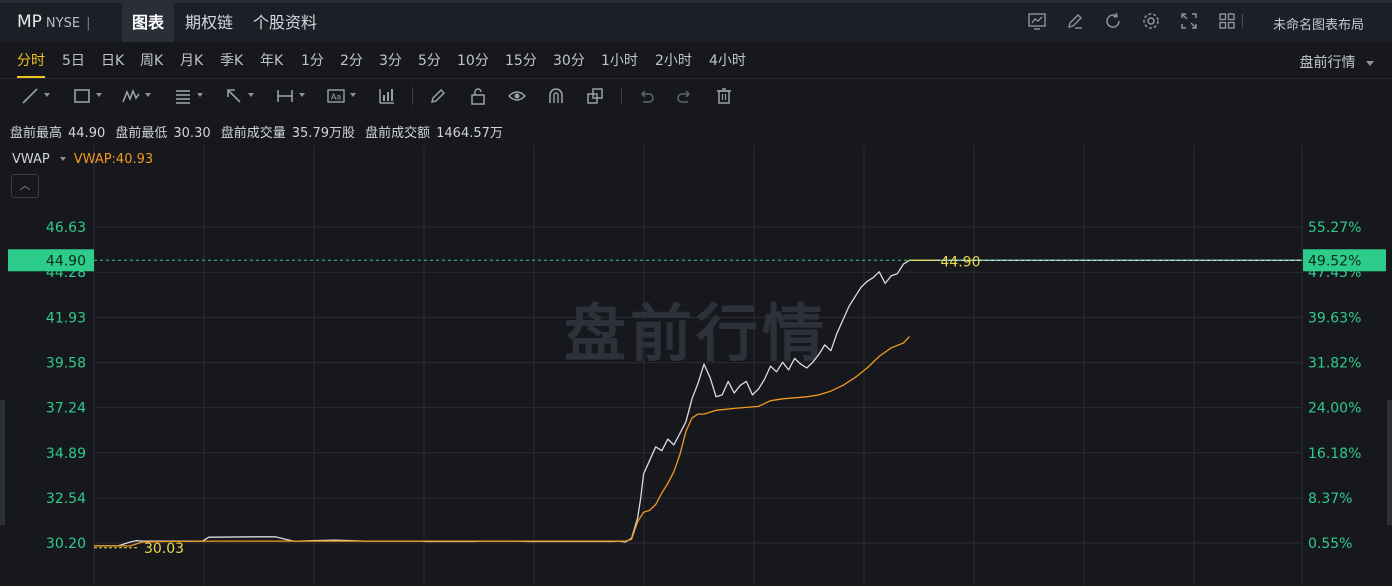  Describe the element at coordinates (2, 462) in the screenshot. I see `left-resize-handle` at that location.